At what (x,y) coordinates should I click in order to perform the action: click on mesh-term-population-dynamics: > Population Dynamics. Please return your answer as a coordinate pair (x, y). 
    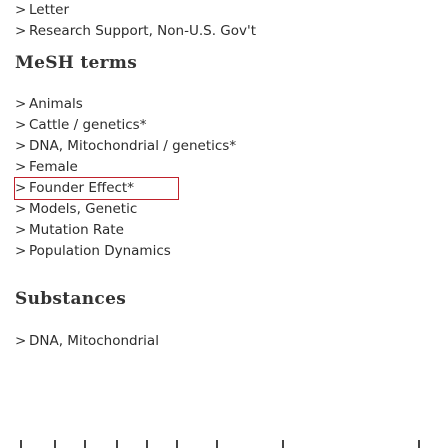
    Looking at the image, I should click on (125, 251).